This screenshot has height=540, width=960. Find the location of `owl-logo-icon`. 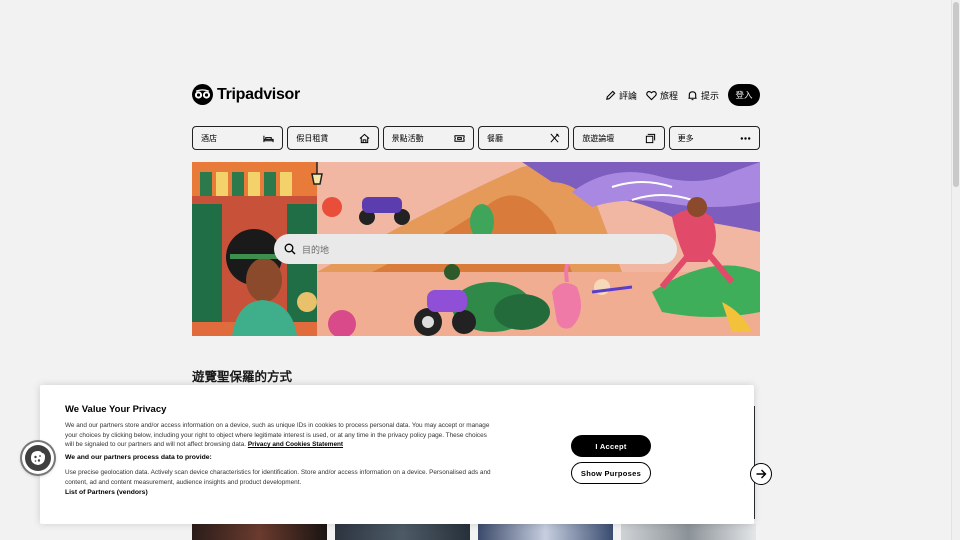

owl-logo-icon is located at coordinates (202, 94).